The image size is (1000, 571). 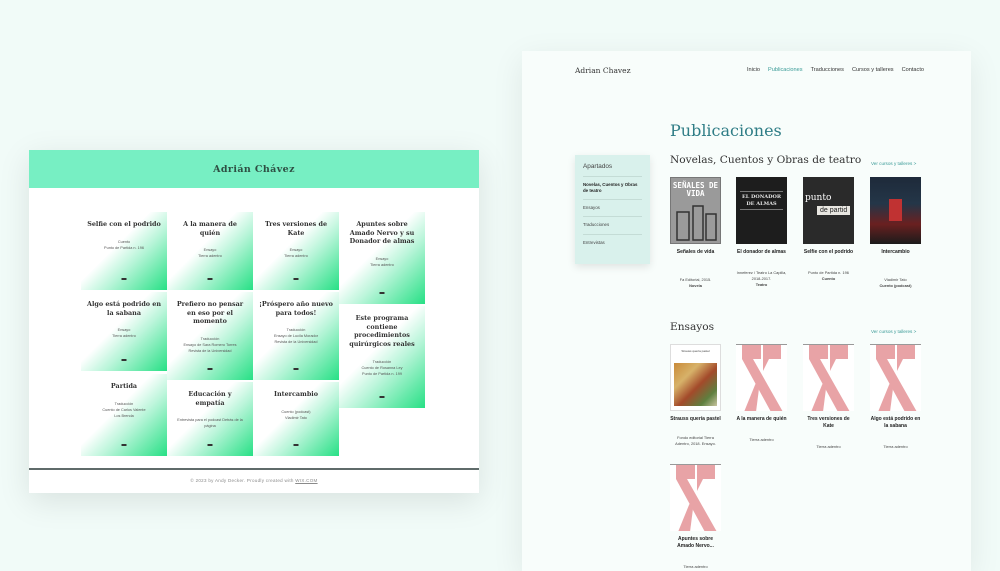 What do you see at coordinates (296, 414) in the screenshot?
I see `tile-subtitle: Cuento (podcast) Vladimir Tato` at bounding box center [296, 414].